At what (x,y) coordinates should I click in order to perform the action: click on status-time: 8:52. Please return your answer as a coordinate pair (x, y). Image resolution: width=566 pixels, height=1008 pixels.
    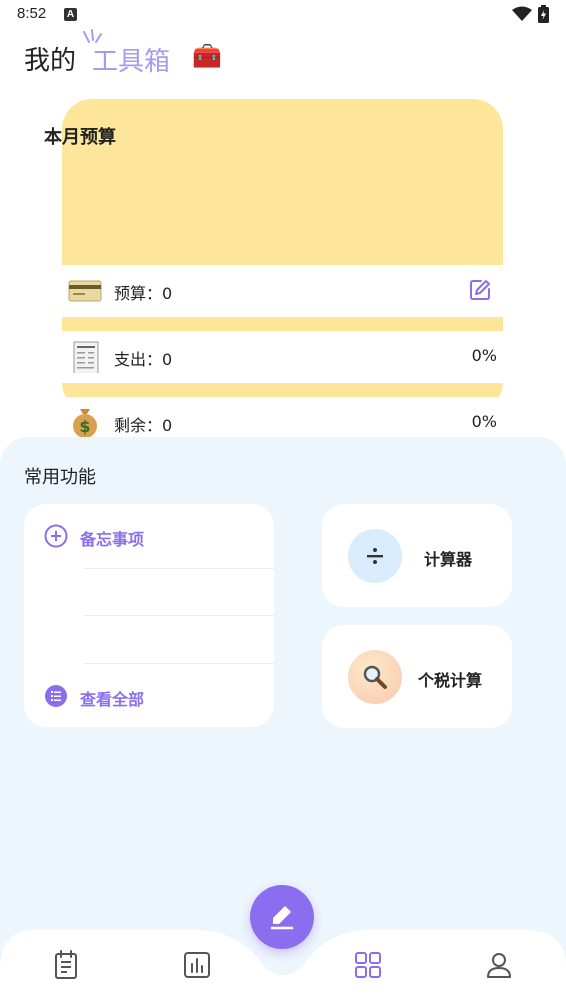
    Looking at the image, I should click on (32, 13).